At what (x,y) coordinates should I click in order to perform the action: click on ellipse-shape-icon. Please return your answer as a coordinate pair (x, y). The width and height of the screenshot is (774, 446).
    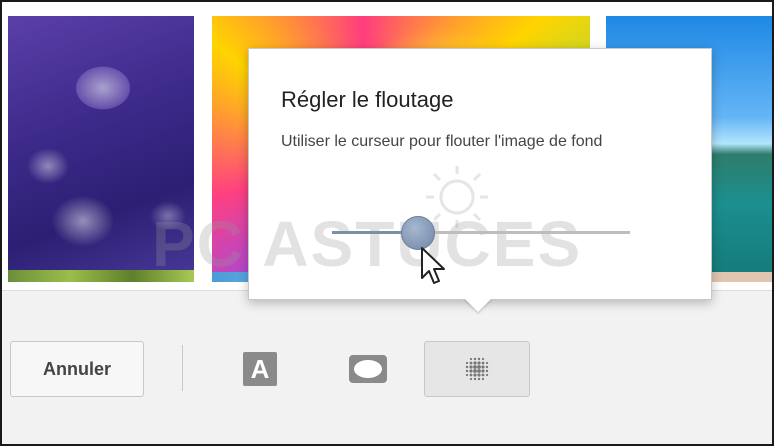
    Looking at the image, I should click on (368, 369).